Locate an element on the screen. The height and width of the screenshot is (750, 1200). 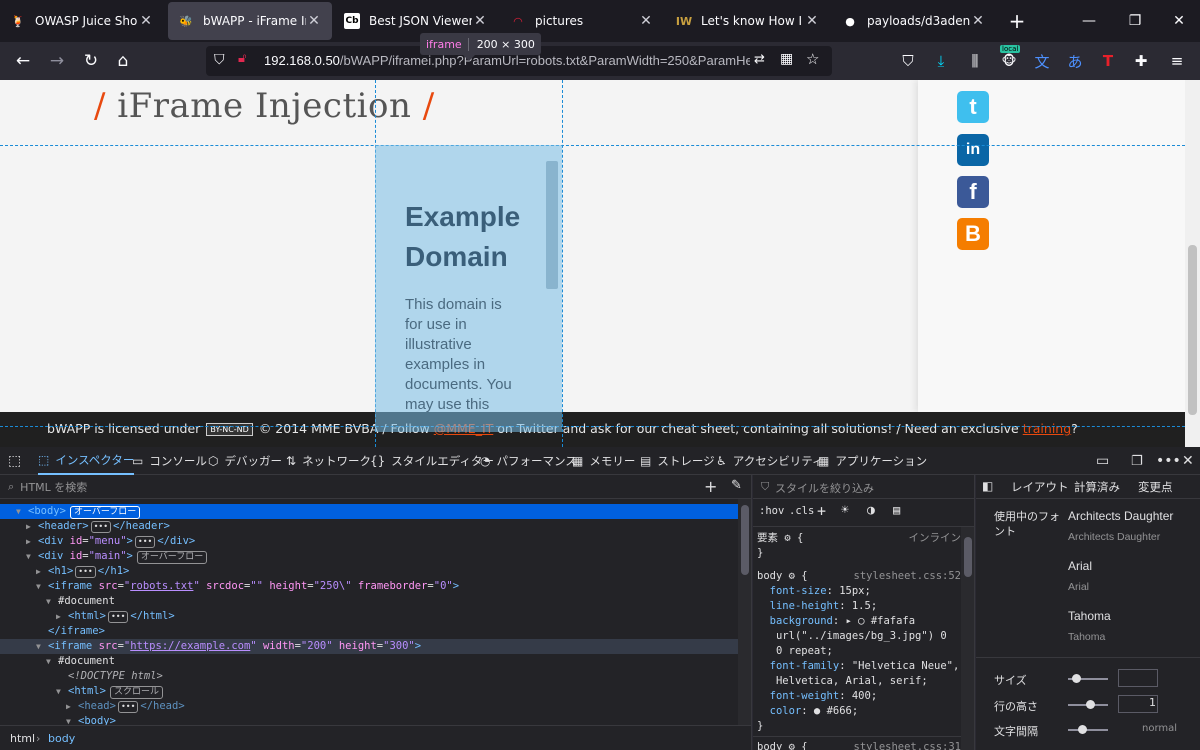
css-rule-line: font-size: 15px; is located at coordinates (859, 591).